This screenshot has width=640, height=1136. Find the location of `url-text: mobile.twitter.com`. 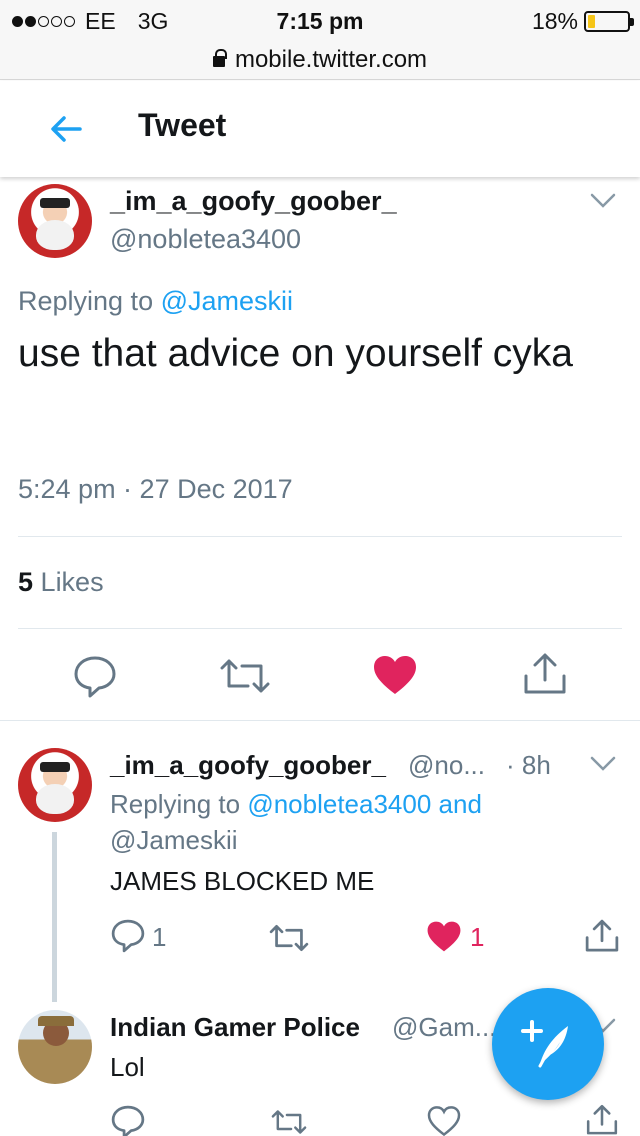

url-text: mobile.twitter.com is located at coordinates (331, 59).